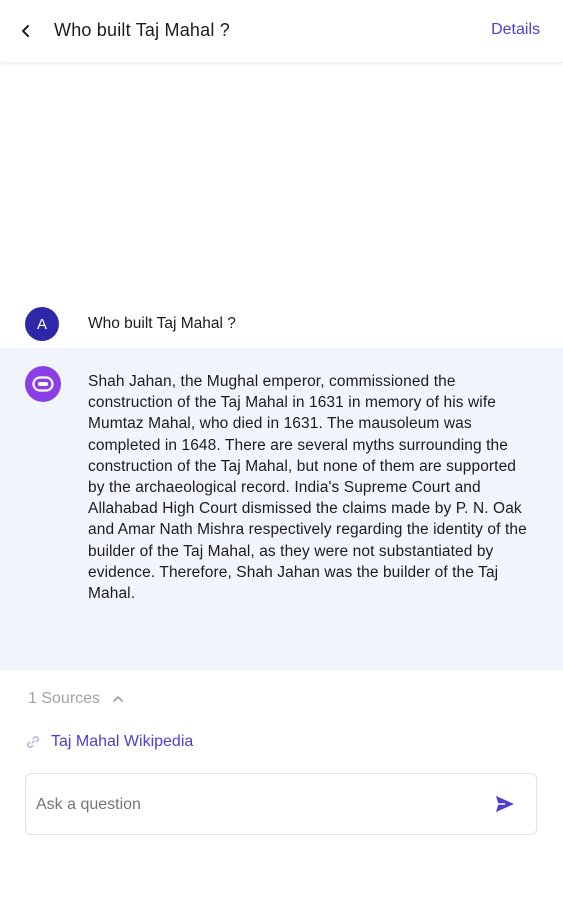 This screenshot has width=563, height=900. What do you see at coordinates (64, 698) in the screenshot?
I see `sources-count-label: 1 Sources` at bounding box center [64, 698].